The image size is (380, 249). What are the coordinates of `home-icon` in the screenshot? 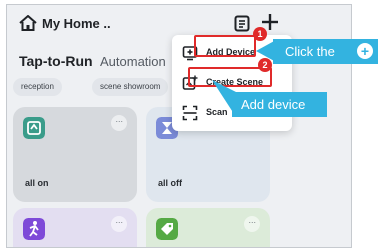 It's located at (28, 23).